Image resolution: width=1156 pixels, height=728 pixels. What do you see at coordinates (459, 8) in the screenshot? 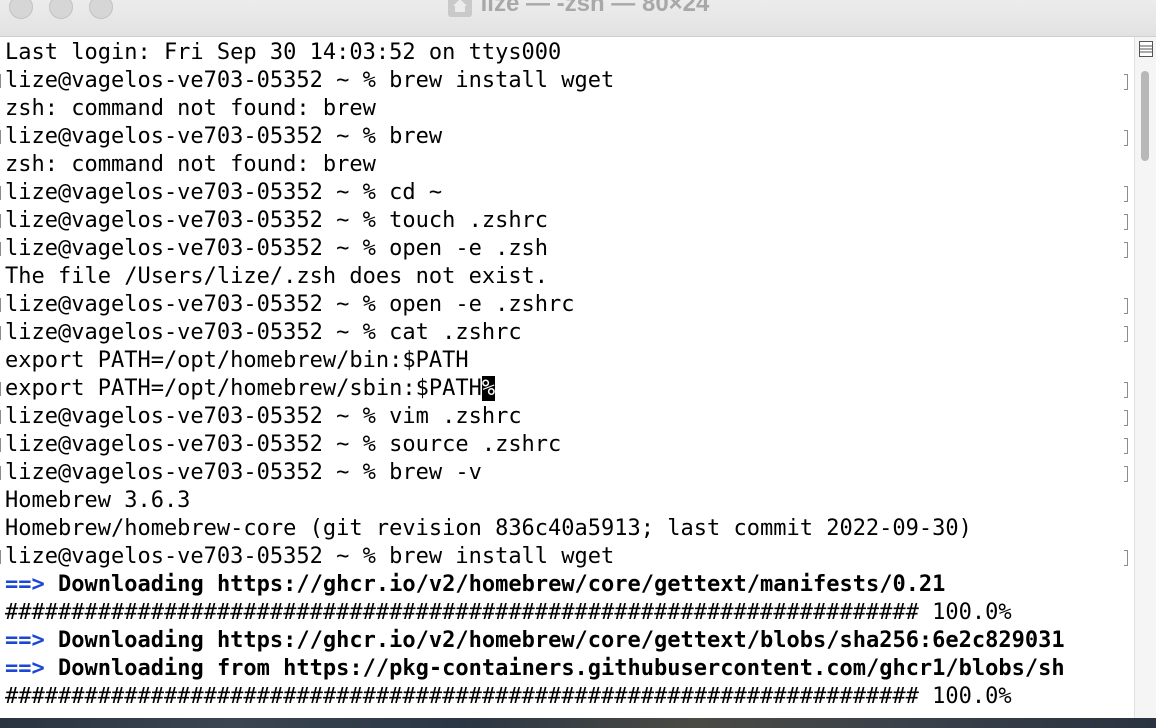
I see `home-icon` at bounding box center [459, 8].